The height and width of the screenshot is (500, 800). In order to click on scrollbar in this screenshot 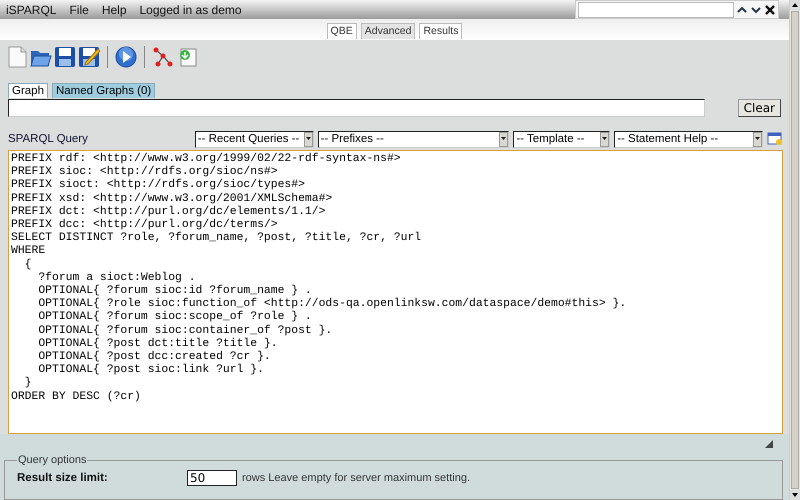, I will do `click(795, 250)`.